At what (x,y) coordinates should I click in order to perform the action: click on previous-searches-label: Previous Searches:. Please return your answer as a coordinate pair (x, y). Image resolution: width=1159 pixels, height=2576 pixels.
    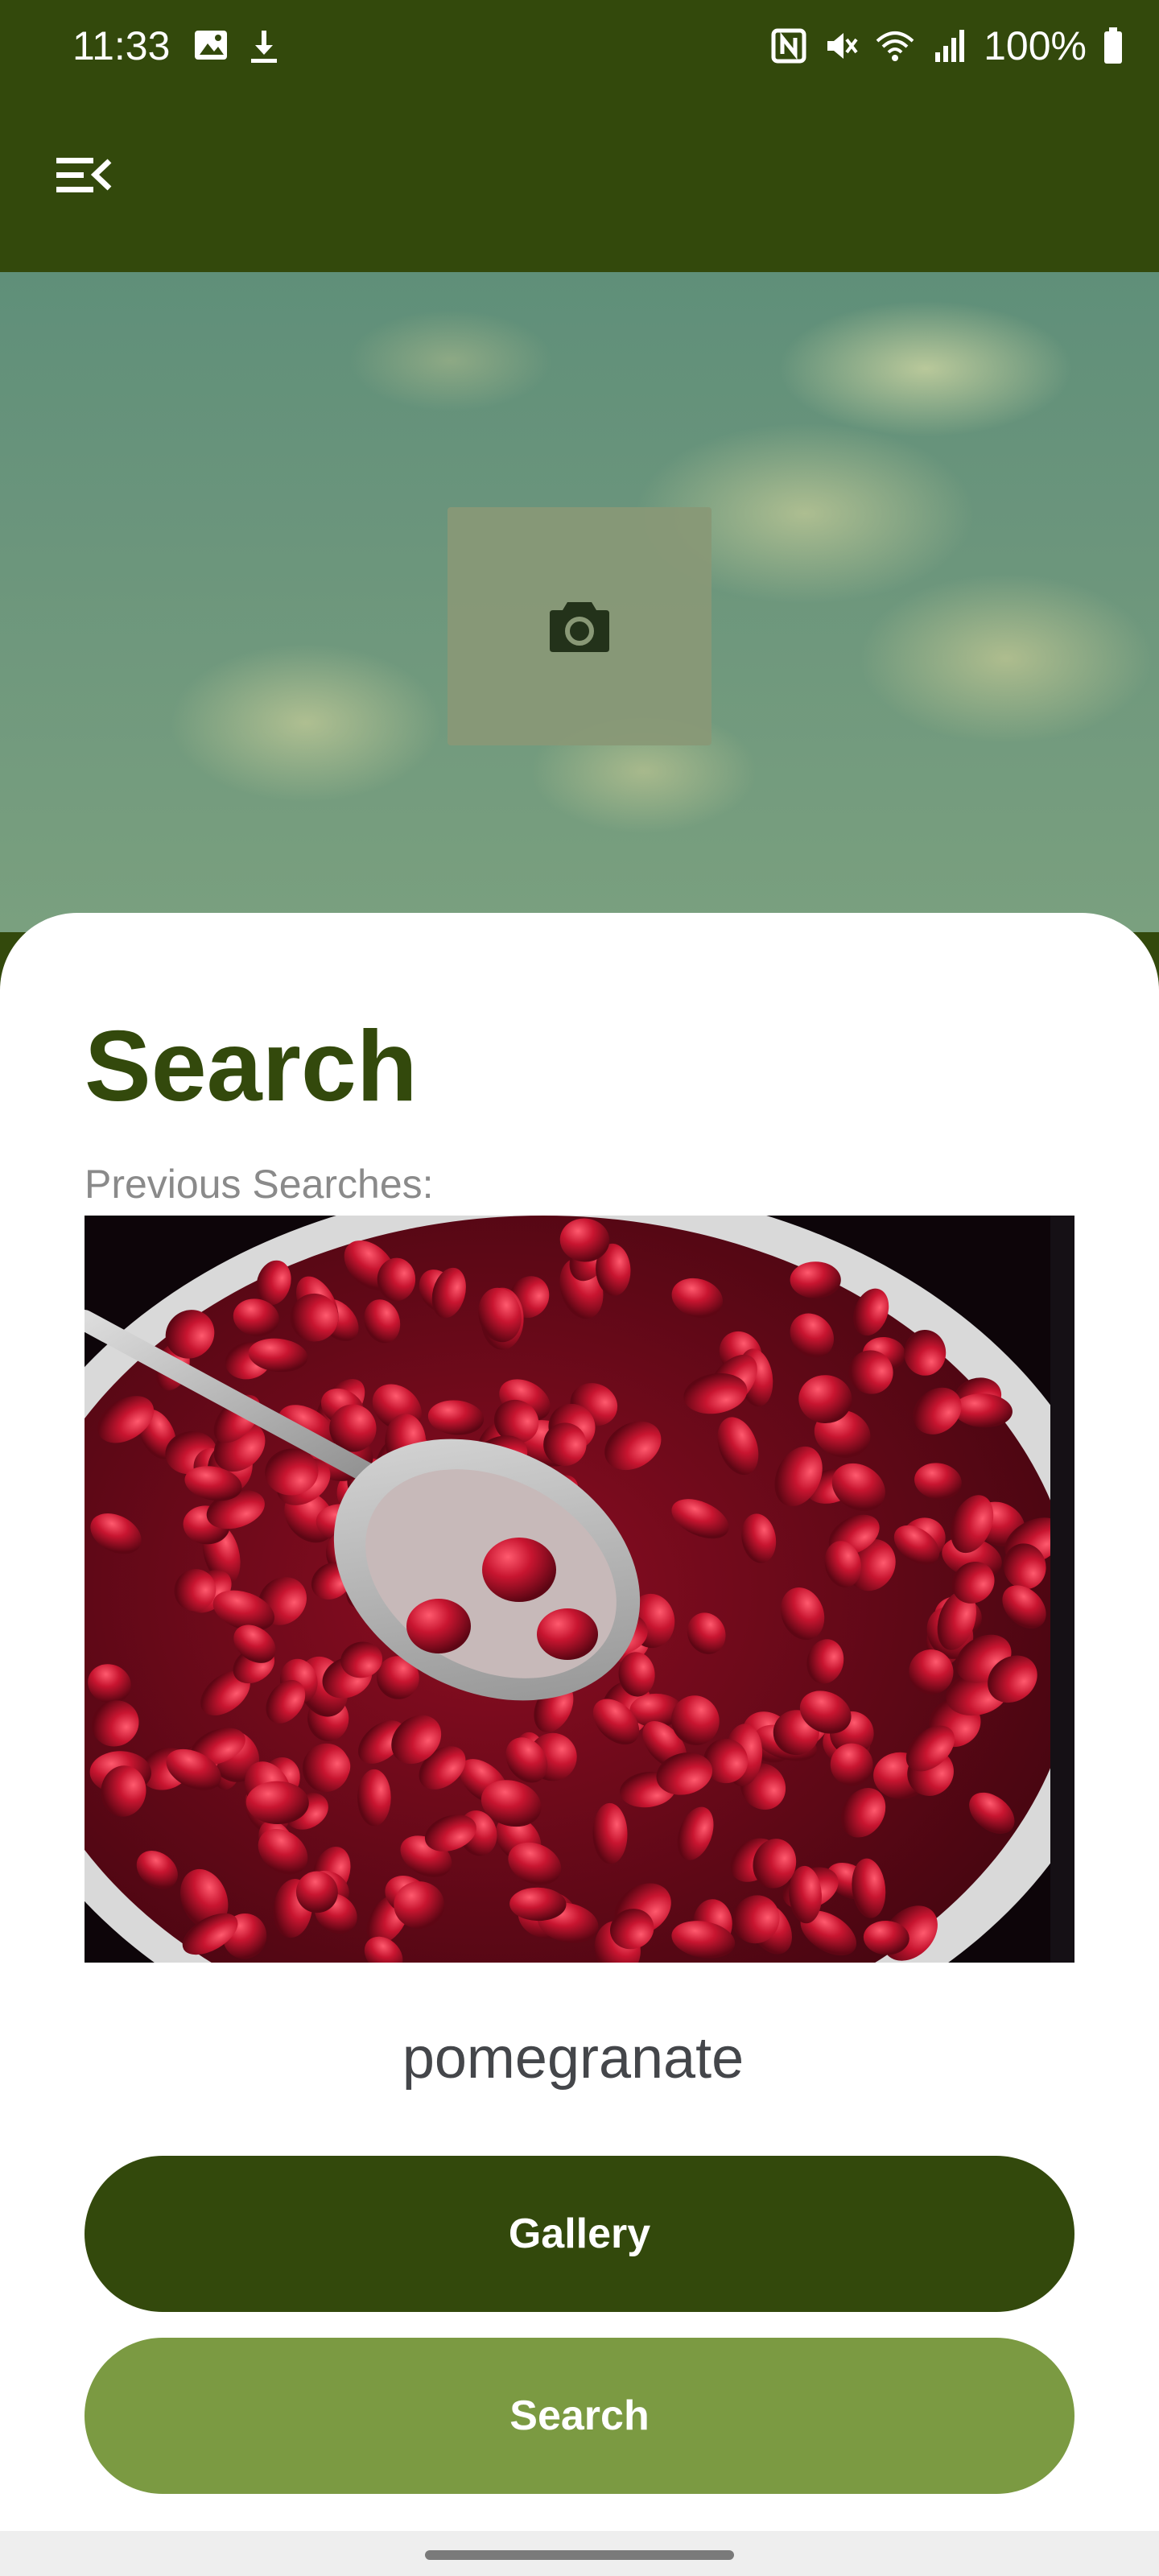
    Looking at the image, I should click on (259, 1184).